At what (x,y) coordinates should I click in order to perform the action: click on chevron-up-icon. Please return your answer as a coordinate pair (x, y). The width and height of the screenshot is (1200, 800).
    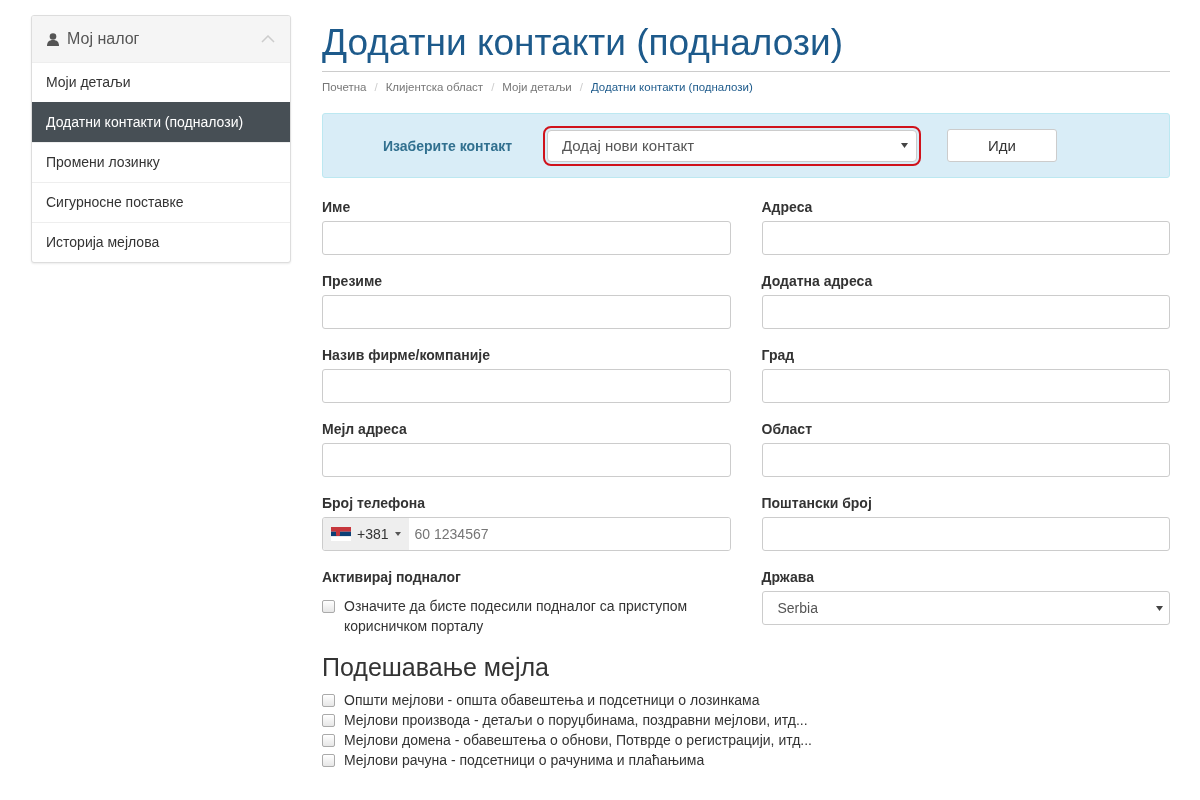
    Looking at the image, I should click on (268, 39).